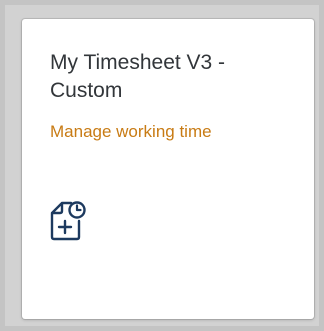 Image resolution: width=324 pixels, height=331 pixels. Describe the element at coordinates (68, 220) in the screenshot. I see `timesheet-add-icon` at that location.